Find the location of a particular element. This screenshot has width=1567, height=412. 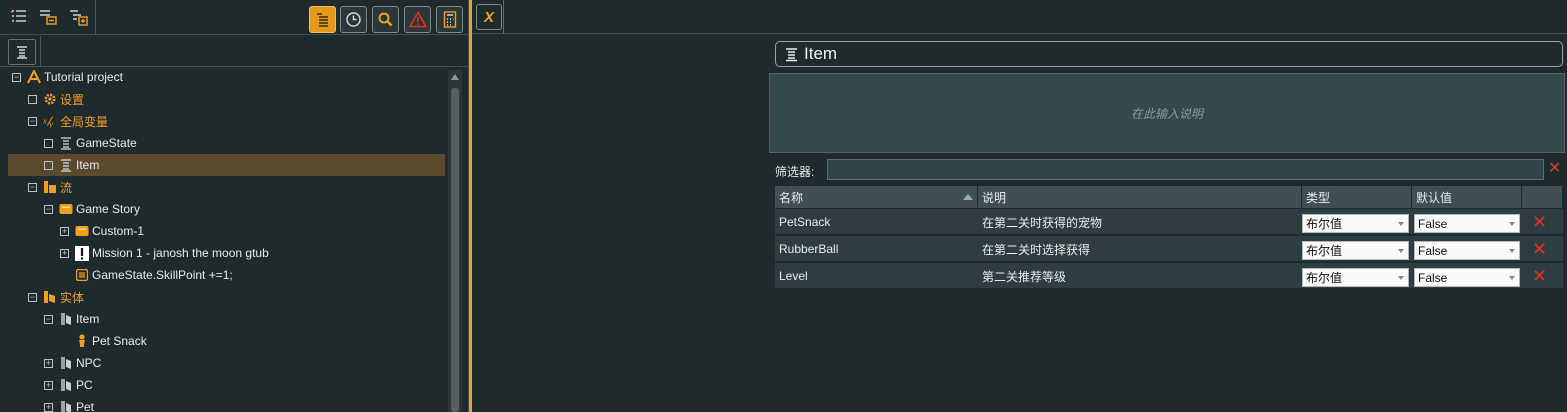

clear-filter-icon: ✕ is located at coordinates (1556, 169).